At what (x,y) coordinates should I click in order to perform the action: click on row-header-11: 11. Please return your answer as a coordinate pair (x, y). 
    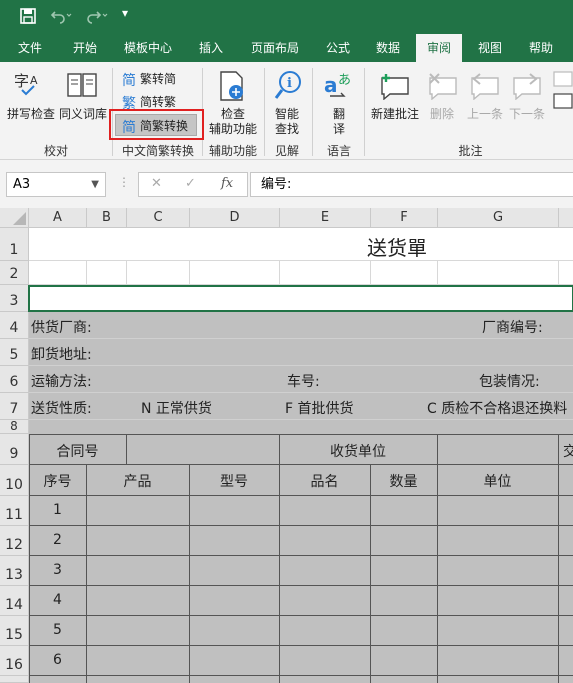
    Looking at the image, I should click on (14, 511).